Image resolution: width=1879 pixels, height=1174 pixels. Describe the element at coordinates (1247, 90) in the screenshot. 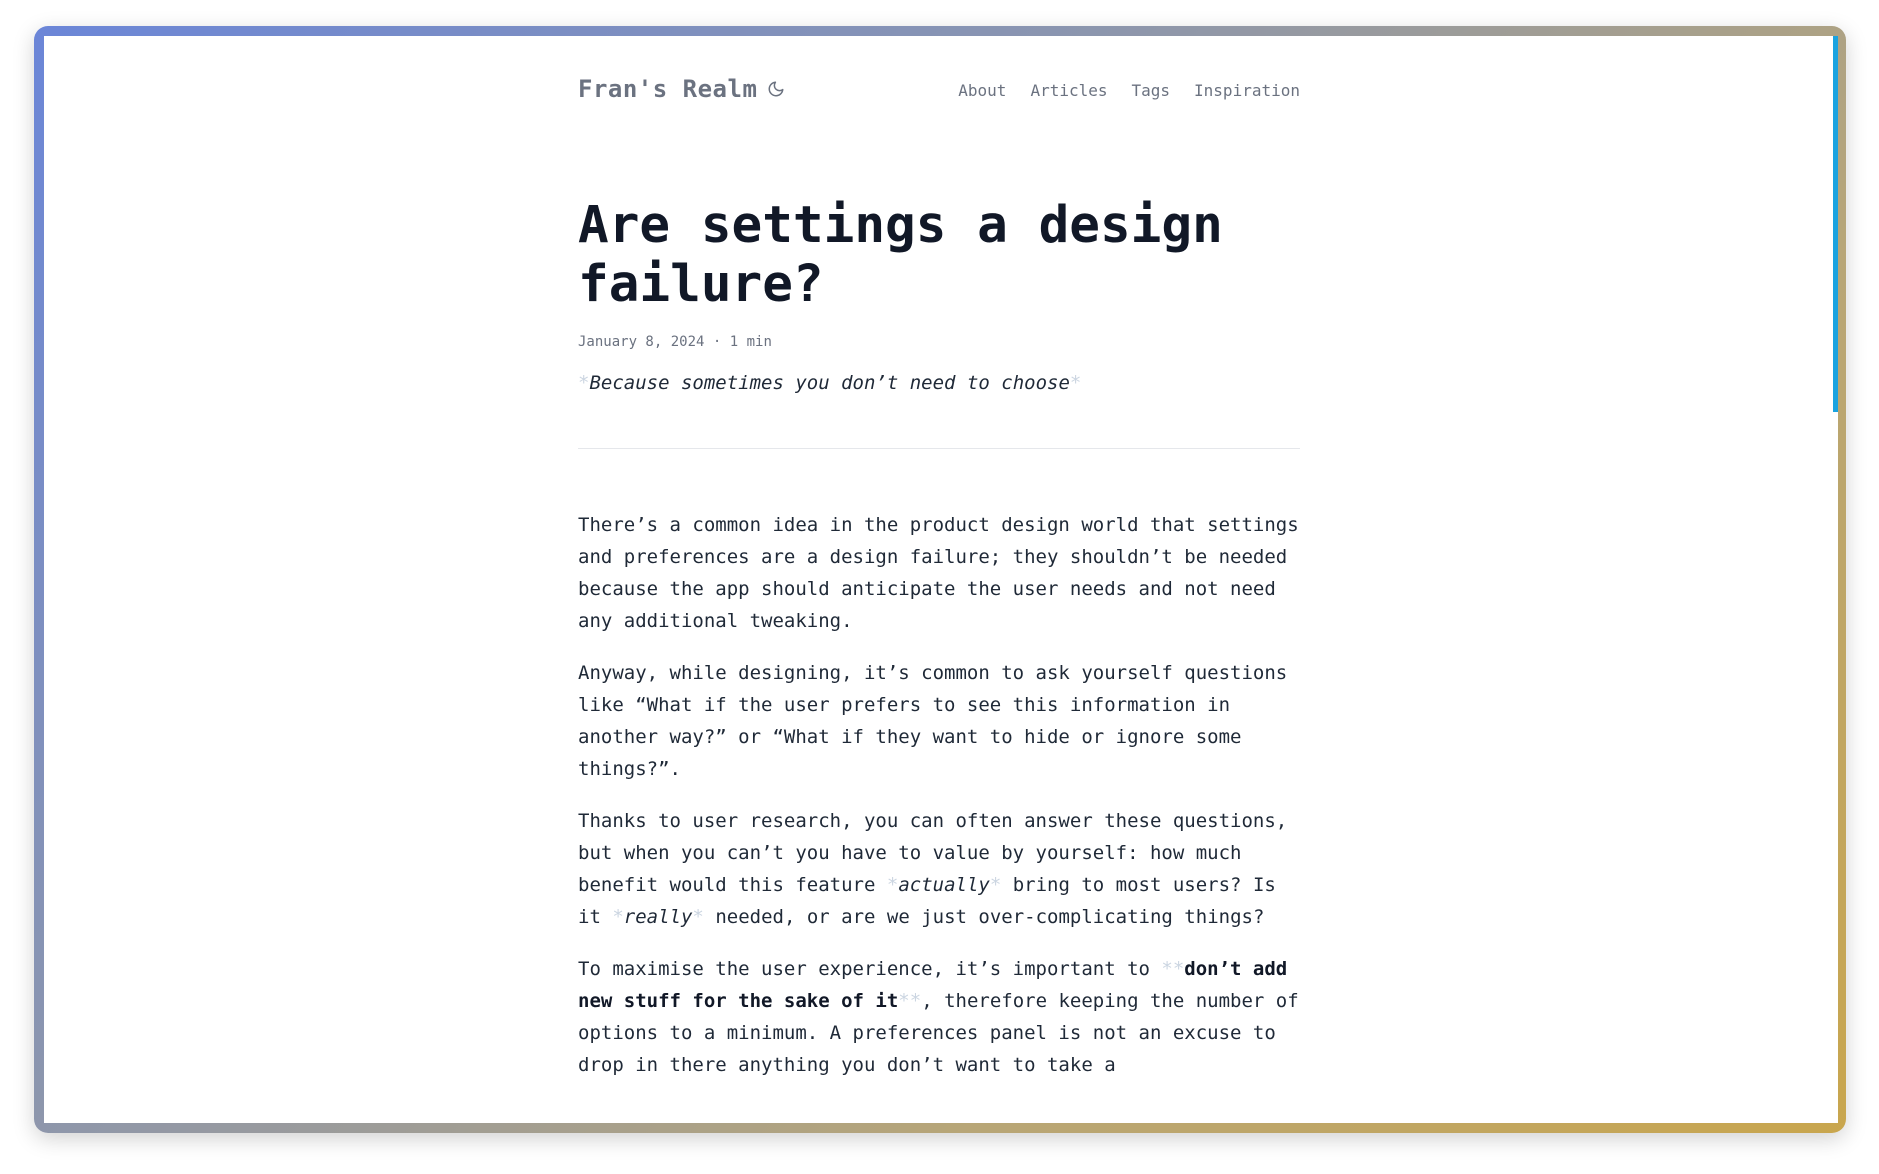

I see `nav-inspiration: Inspiration` at that location.